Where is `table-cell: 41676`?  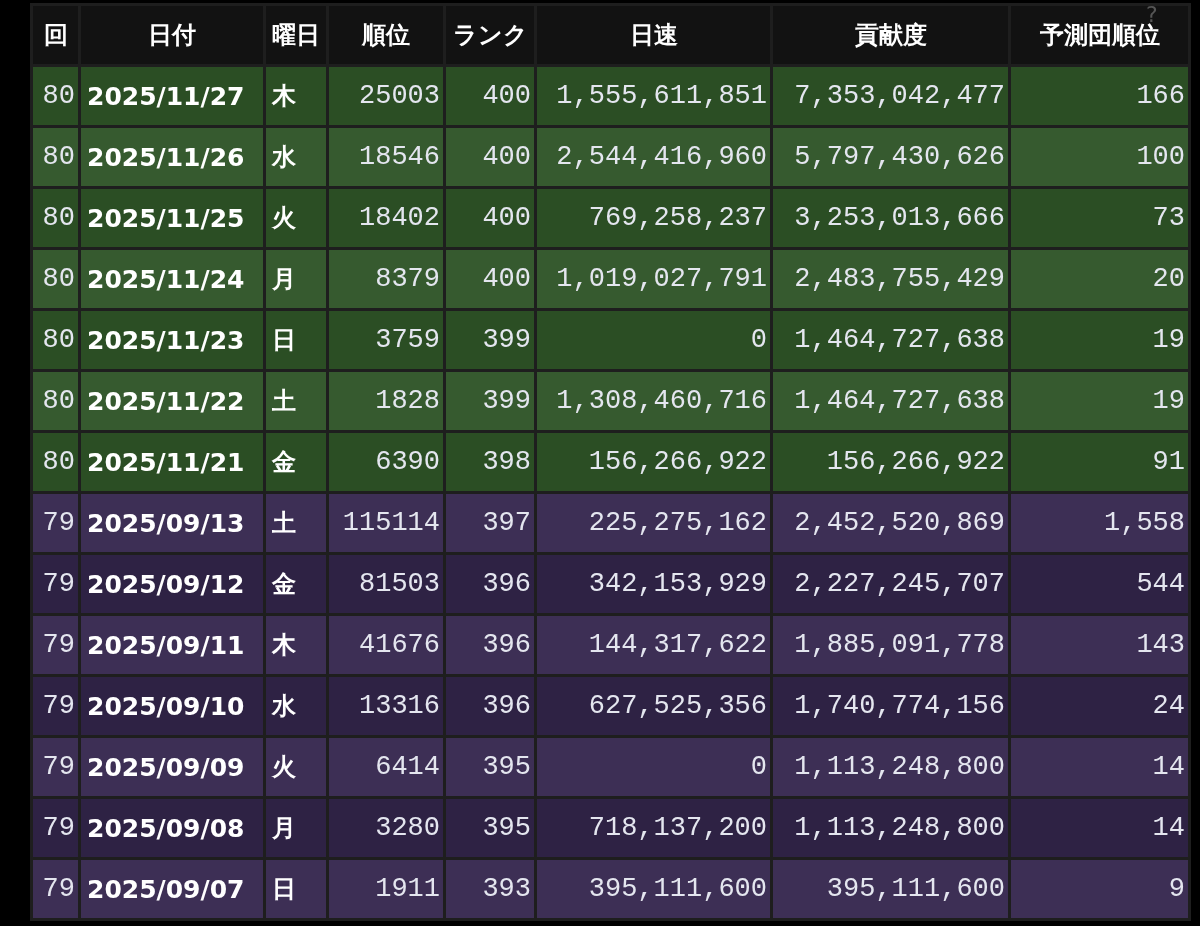
table-cell: 41676 is located at coordinates (386, 645).